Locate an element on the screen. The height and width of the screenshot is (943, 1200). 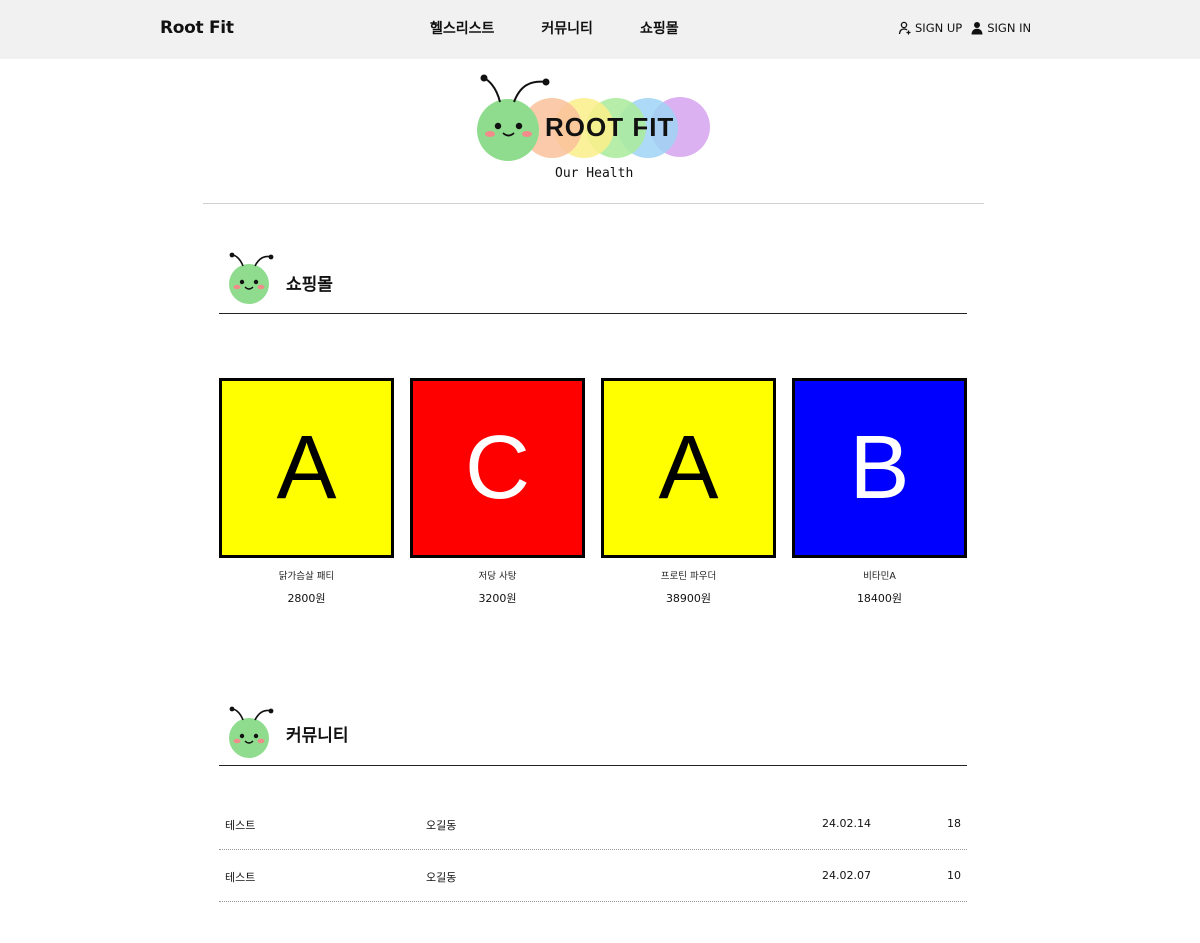
post-row: 테스트 오길동 24.02.14 18 is located at coordinates (593, 824).